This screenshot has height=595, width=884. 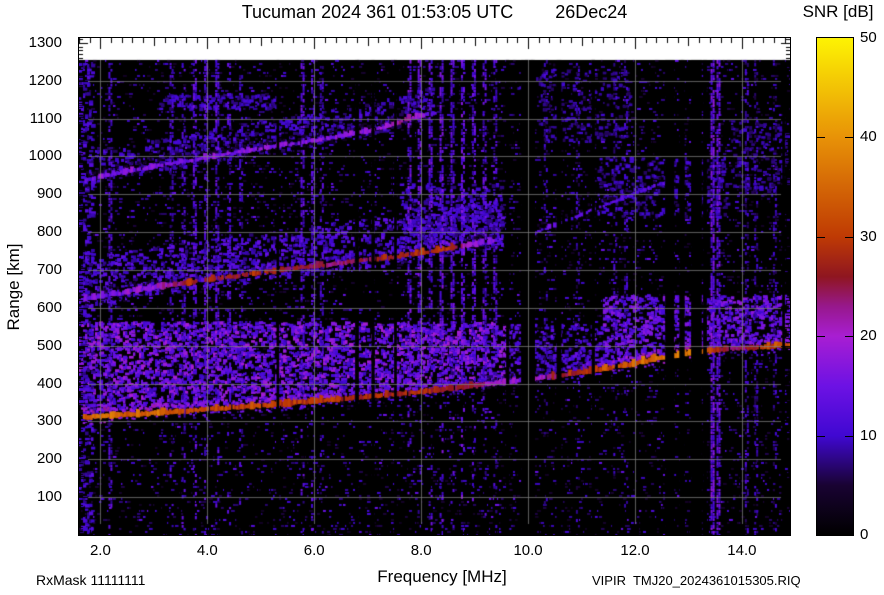 What do you see at coordinates (49, 421) in the screenshot?
I see `y-tick-label: 300` at bounding box center [49, 421].